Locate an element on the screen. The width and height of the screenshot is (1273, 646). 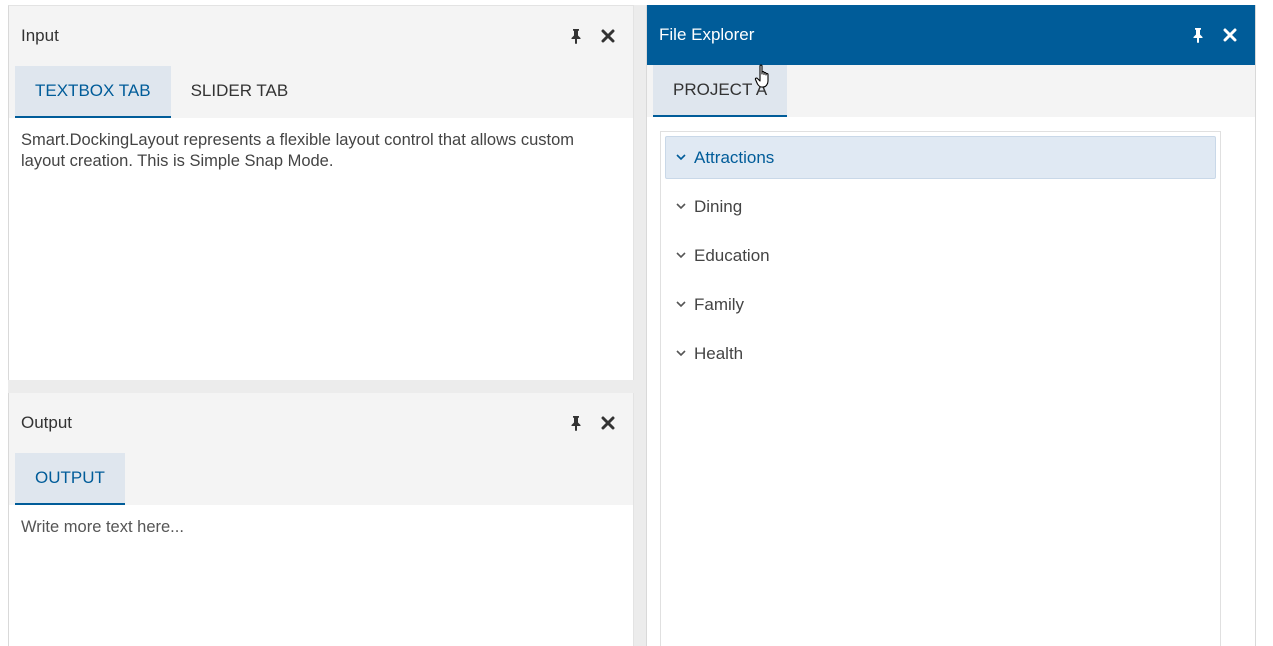
output-panel-title: Output is located at coordinates (47, 422).